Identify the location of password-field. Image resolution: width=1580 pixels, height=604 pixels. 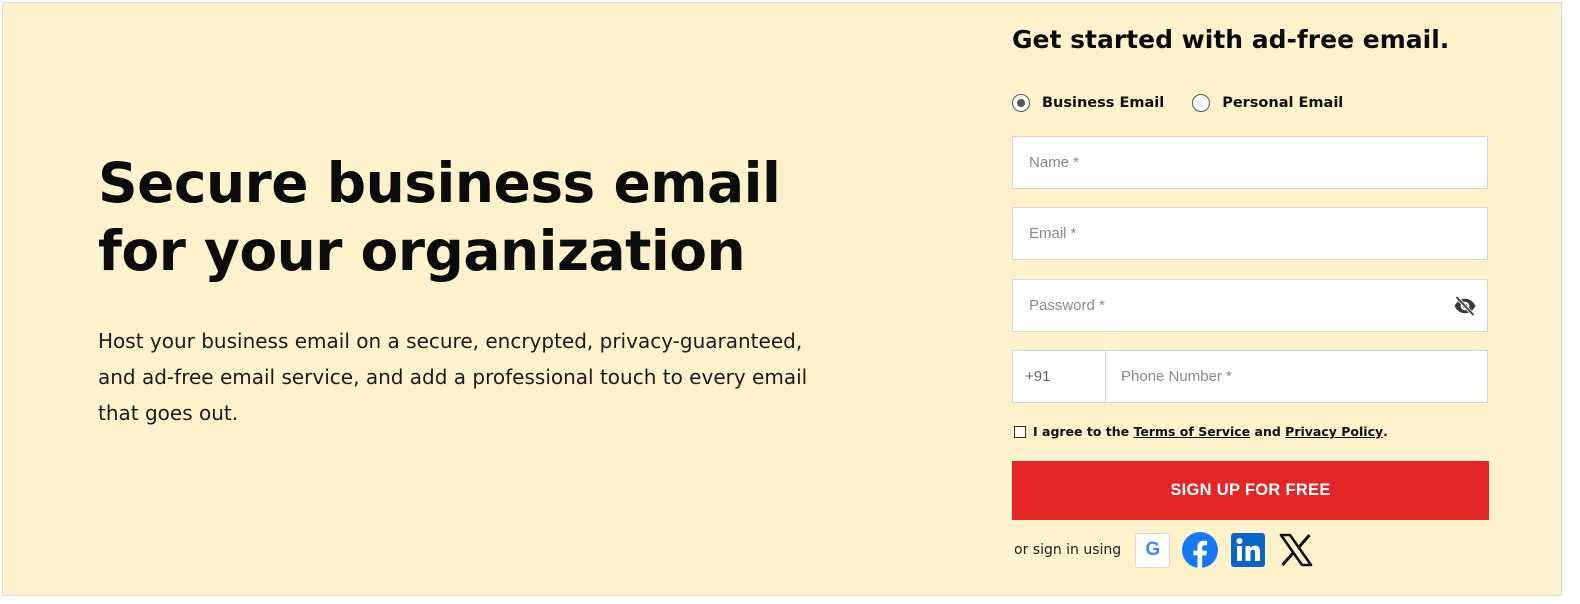
(1250, 305).